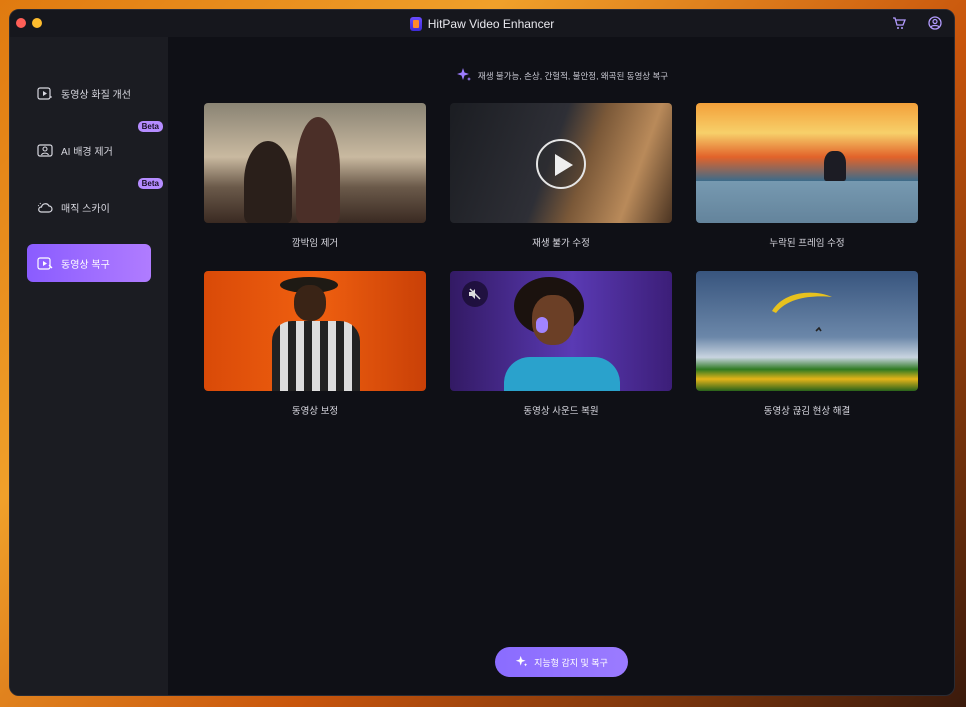 The image size is (966, 707). I want to click on window-controls, so click(29, 23).